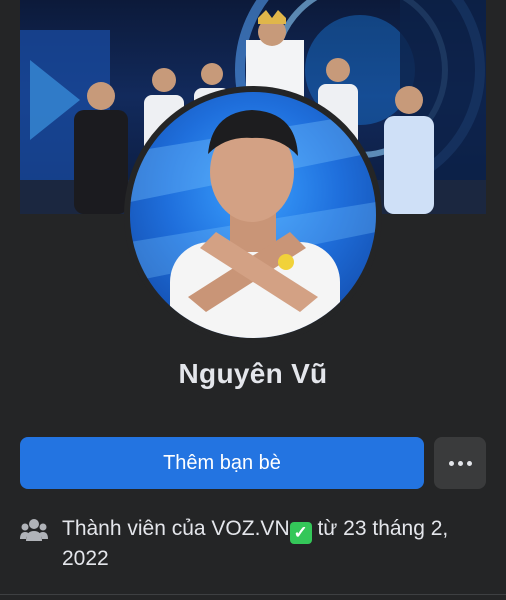 Image resolution: width=506 pixels, height=600 pixels. I want to click on profile-name: Nguyên Vũ, so click(253, 373).